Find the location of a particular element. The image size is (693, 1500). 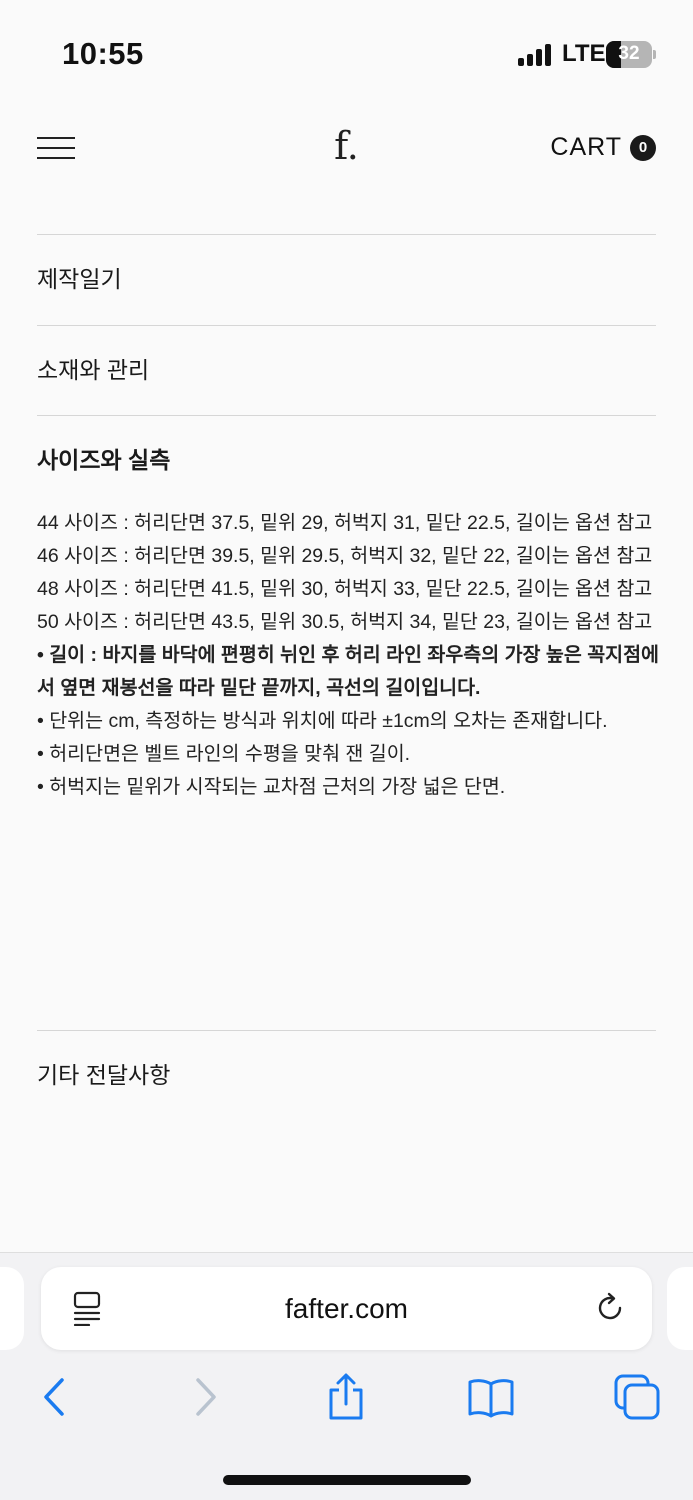

url-text: fafter.com is located at coordinates (346, 1308).